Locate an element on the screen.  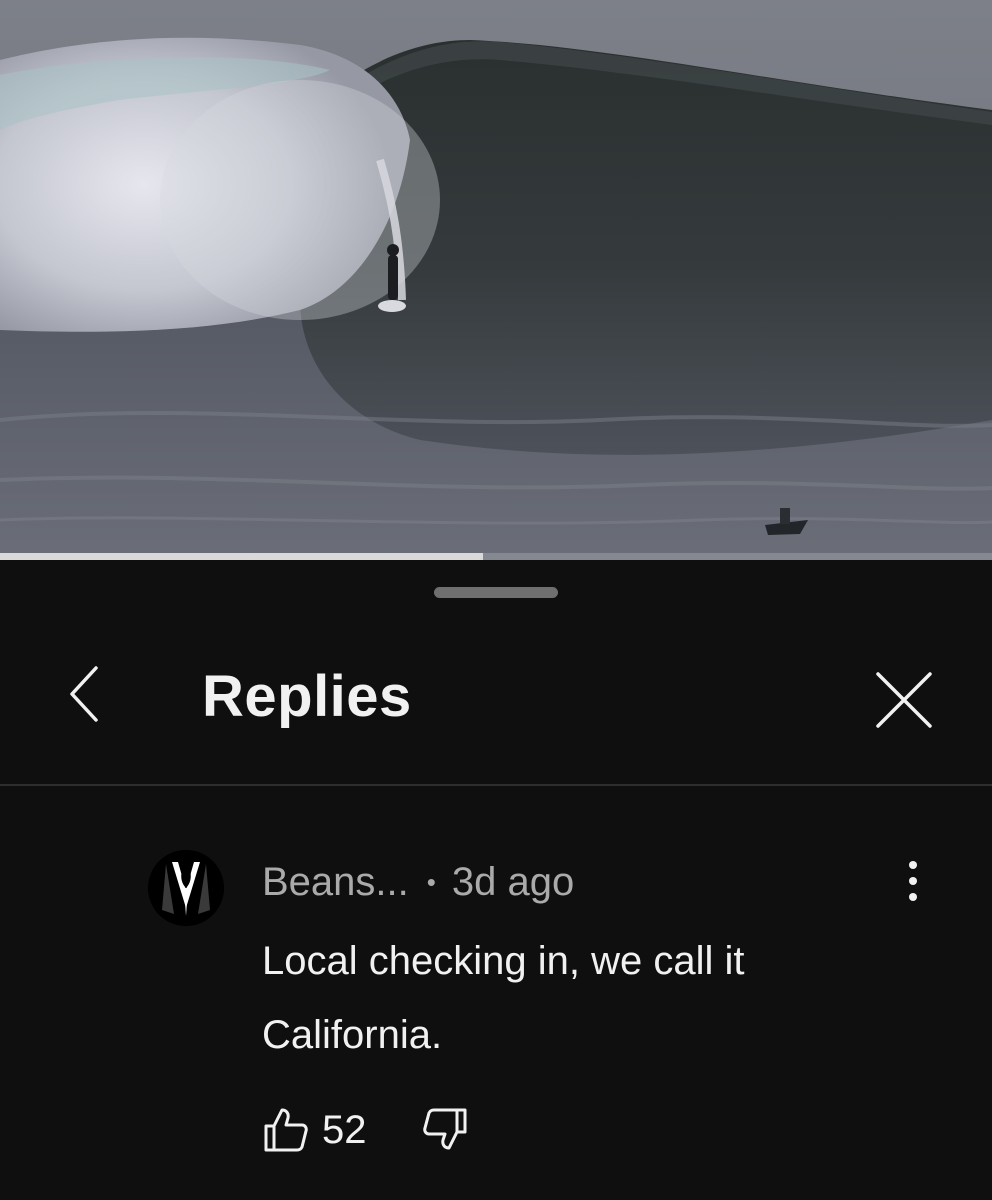
dislike-button is located at coordinates (445, 1130).